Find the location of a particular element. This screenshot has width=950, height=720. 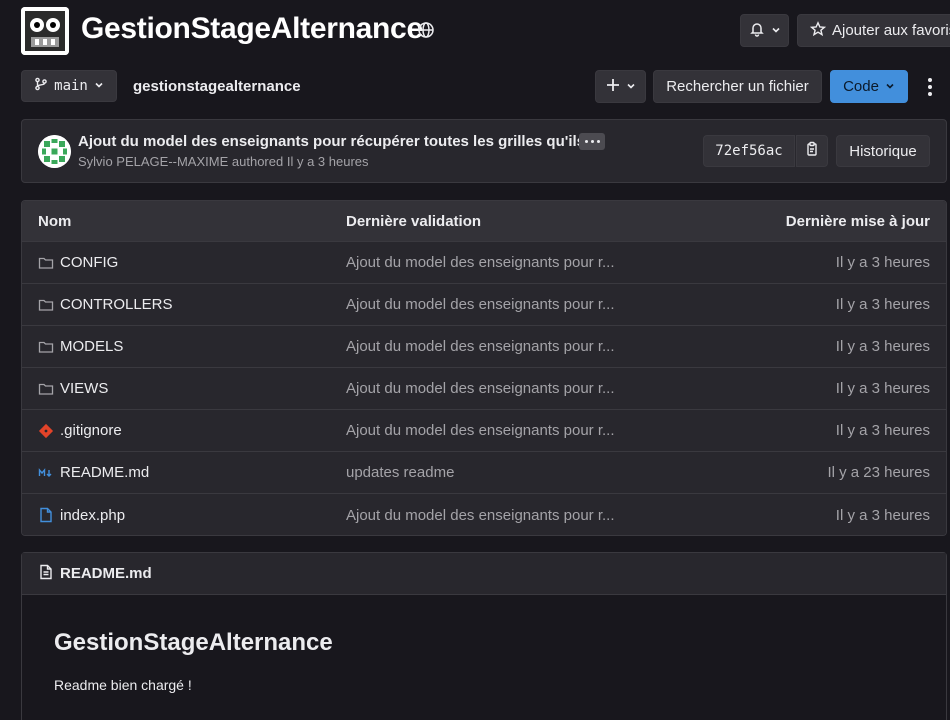

code-button: Code is located at coordinates (869, 86).